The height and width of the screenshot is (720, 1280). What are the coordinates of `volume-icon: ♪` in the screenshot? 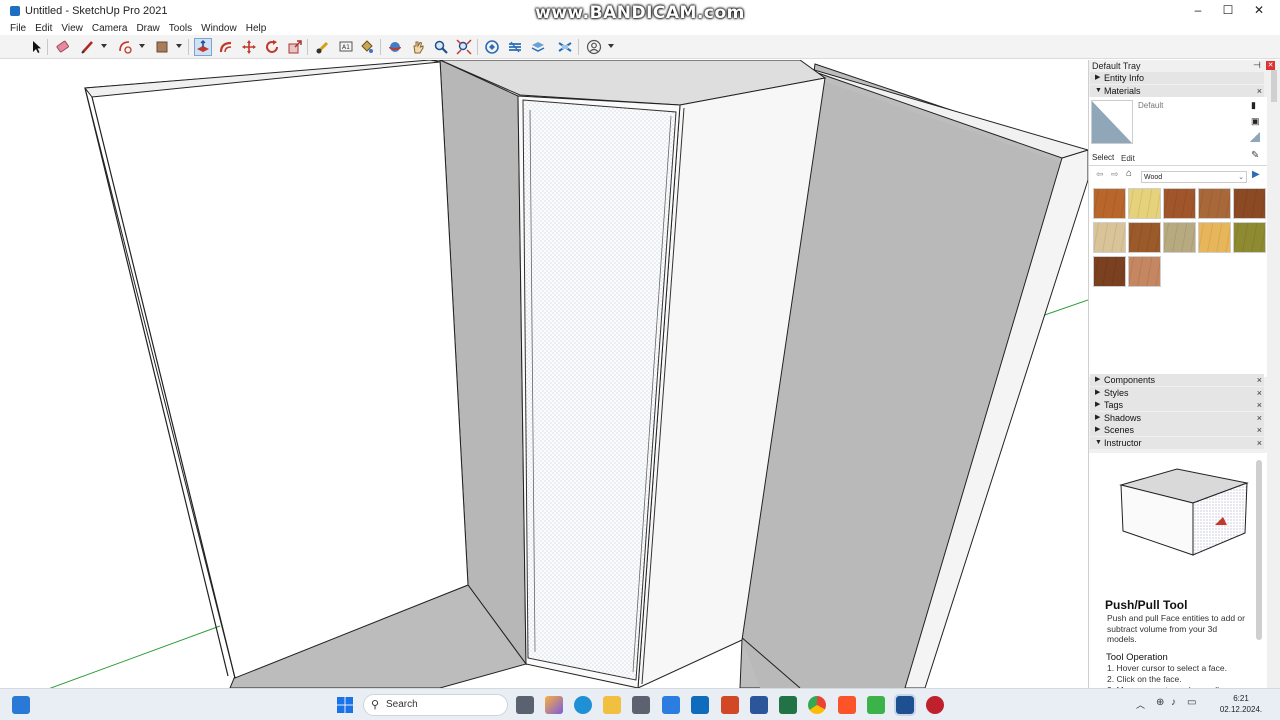 It's located at (1173, 702).